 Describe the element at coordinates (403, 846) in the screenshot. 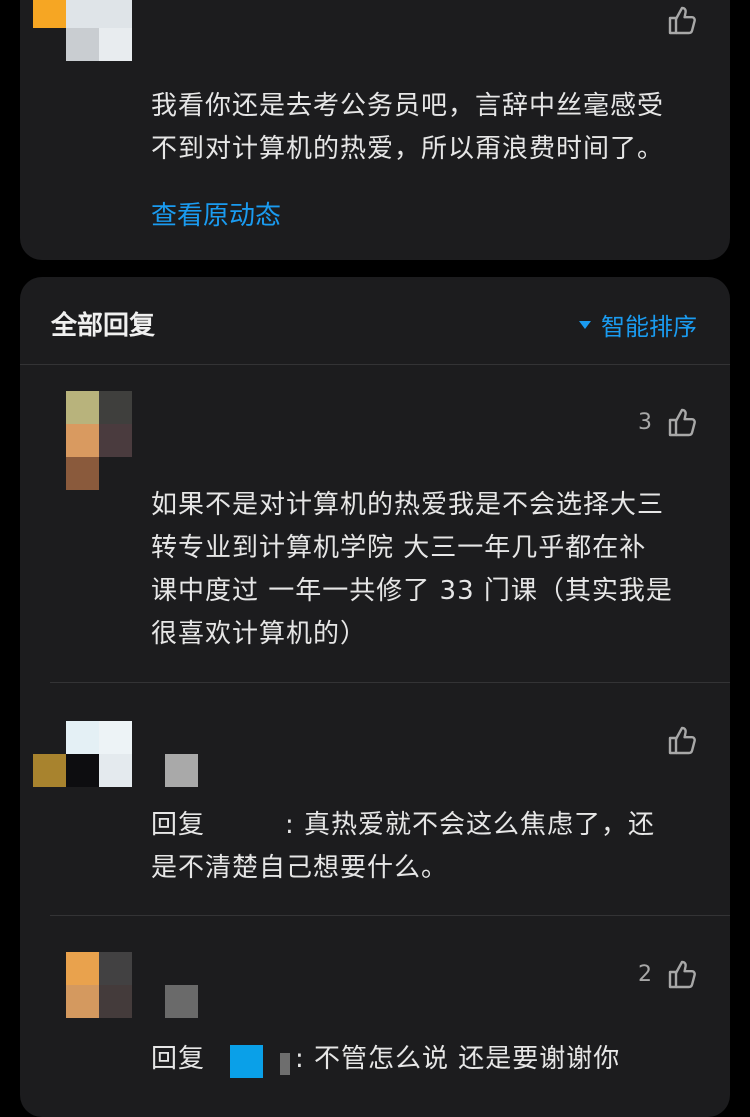

I see `reply-text: 回复: 真热爱就不会这么焦虑了，还 是不清楚自己想要什么。` at that location.